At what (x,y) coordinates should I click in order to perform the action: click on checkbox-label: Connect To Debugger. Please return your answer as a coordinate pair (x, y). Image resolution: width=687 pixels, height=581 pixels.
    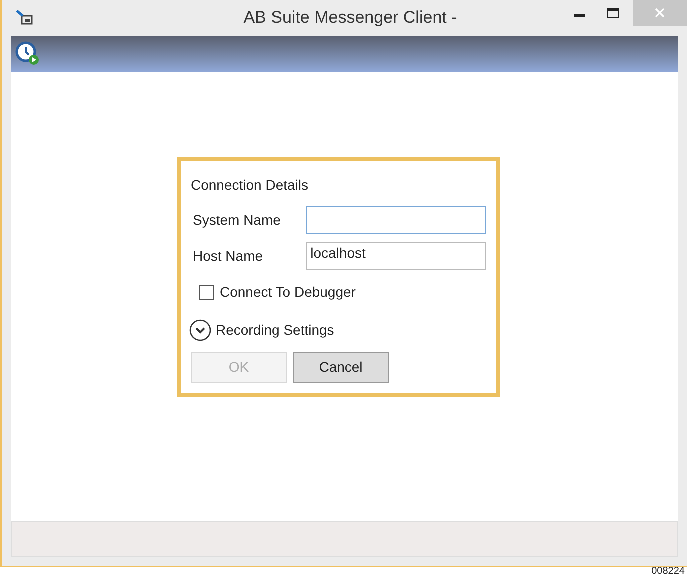
    Looking at the image, I should click on (288, 292).